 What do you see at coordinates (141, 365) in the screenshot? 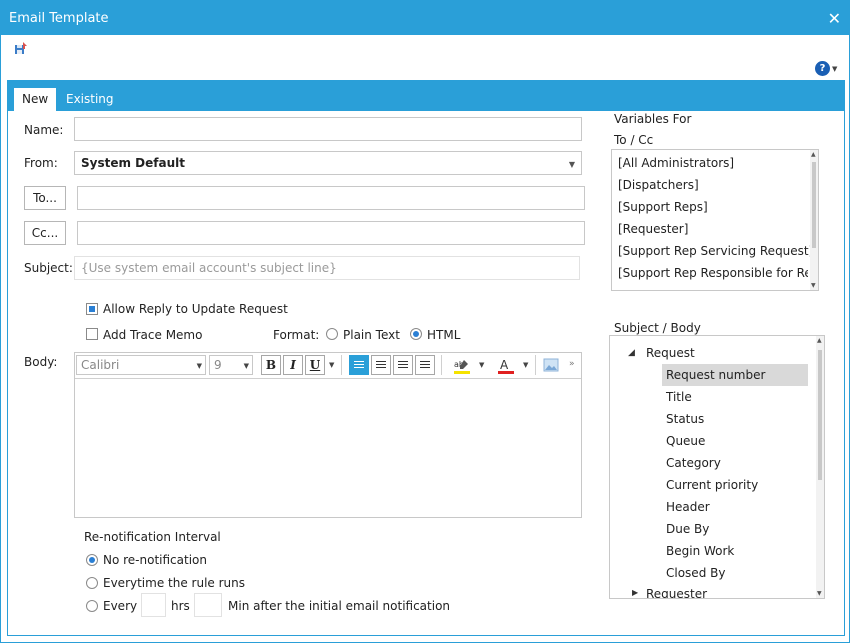
I see `font-family-select: Calibri ▼` at bounding box center [141, 365].